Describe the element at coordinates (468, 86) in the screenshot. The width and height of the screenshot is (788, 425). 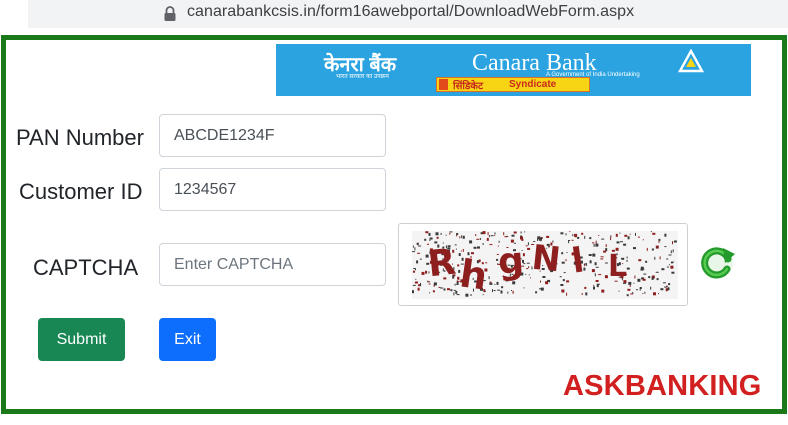
I see `syndicate-hindi: सिंडिकेट` at that location.